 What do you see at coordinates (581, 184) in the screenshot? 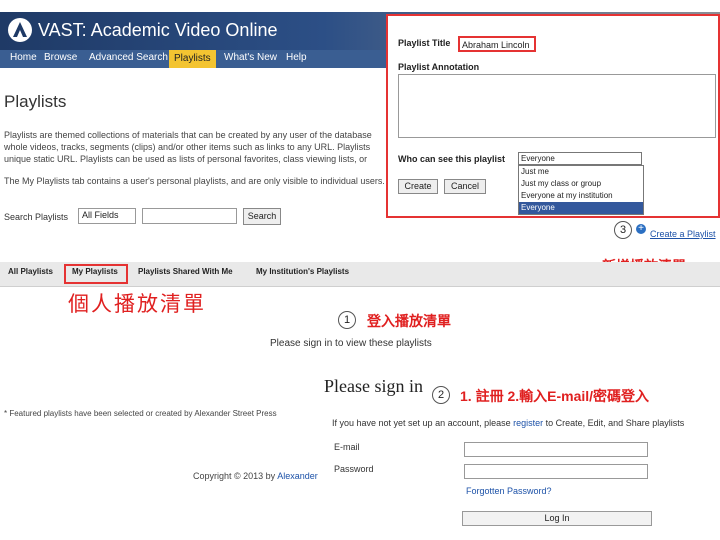
I see `visibility-option-class: Just my class or group` at bounding box center [581, 184].